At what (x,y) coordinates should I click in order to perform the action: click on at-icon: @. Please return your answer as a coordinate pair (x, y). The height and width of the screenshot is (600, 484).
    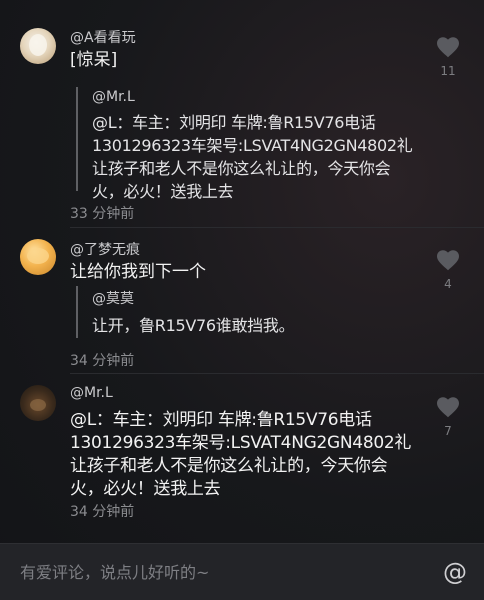
    Looking at the image, I should click on (455, 572).